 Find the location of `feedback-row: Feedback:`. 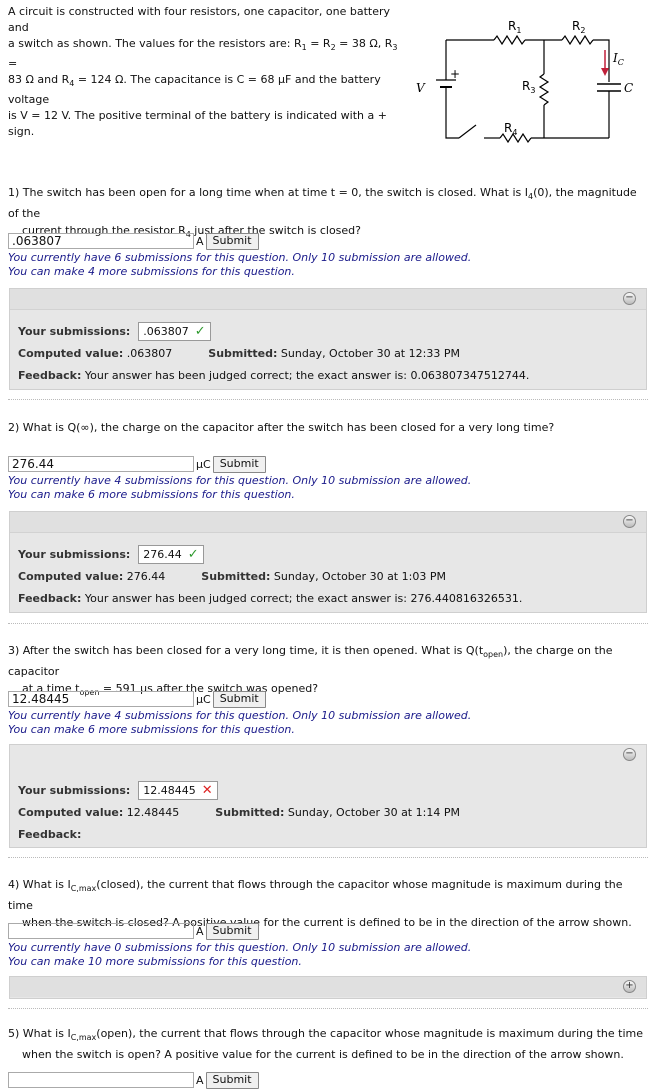

feedback-row: Feedback: is located at coordinates (328, 834).